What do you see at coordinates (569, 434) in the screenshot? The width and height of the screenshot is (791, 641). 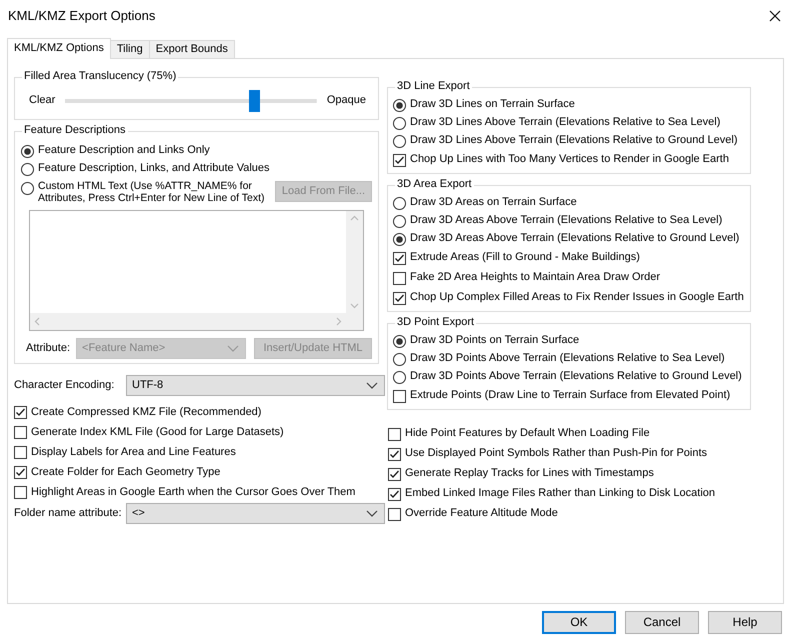 I see `checkbox: Hide Point Features by Default When Loading File` at bounding box center [569, 434].